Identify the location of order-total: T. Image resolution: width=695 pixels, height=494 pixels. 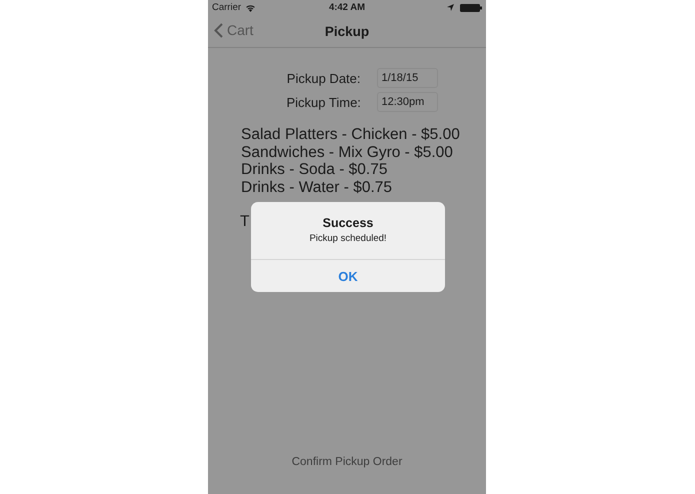
(245, 221).